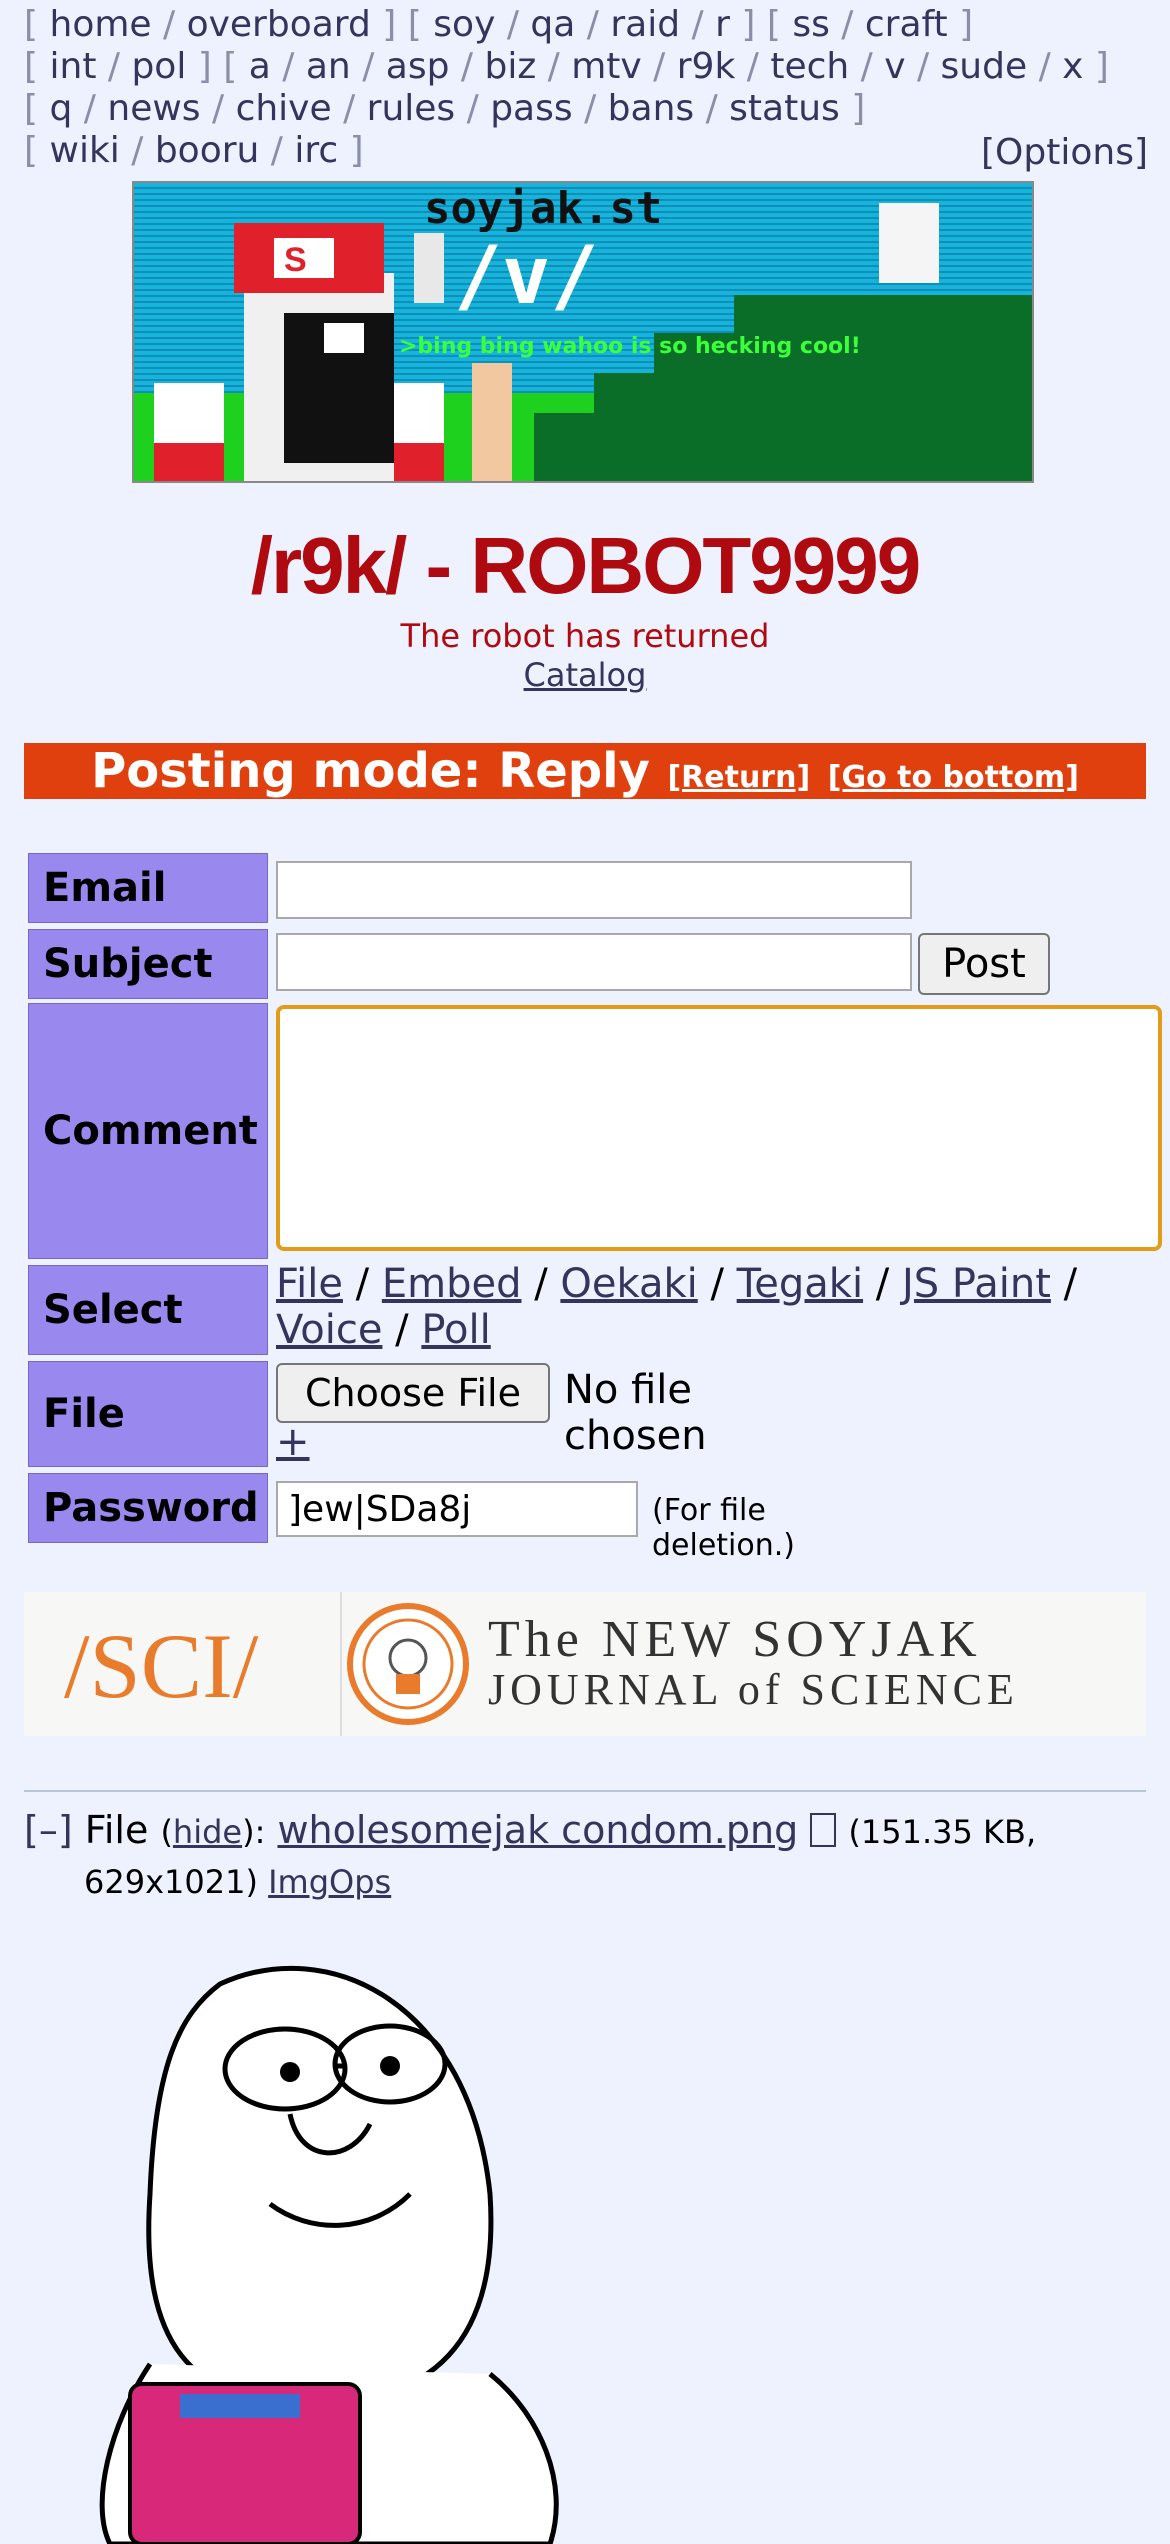 This screenshot has height=2544, width=1170. Describe the element at coordinates (1064, 152) in the screenshot. I see `options-link: [Options]` at that location.